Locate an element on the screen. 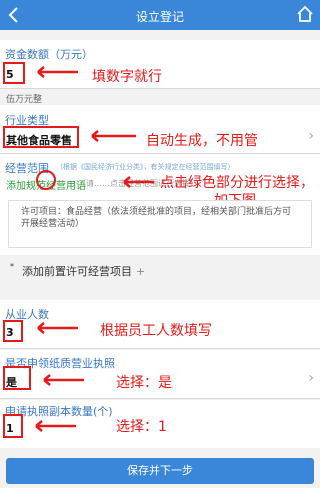 This screenshot has width=320, height=488. save-next-button: 保存并下一步 is located at coordinates (160, 471).